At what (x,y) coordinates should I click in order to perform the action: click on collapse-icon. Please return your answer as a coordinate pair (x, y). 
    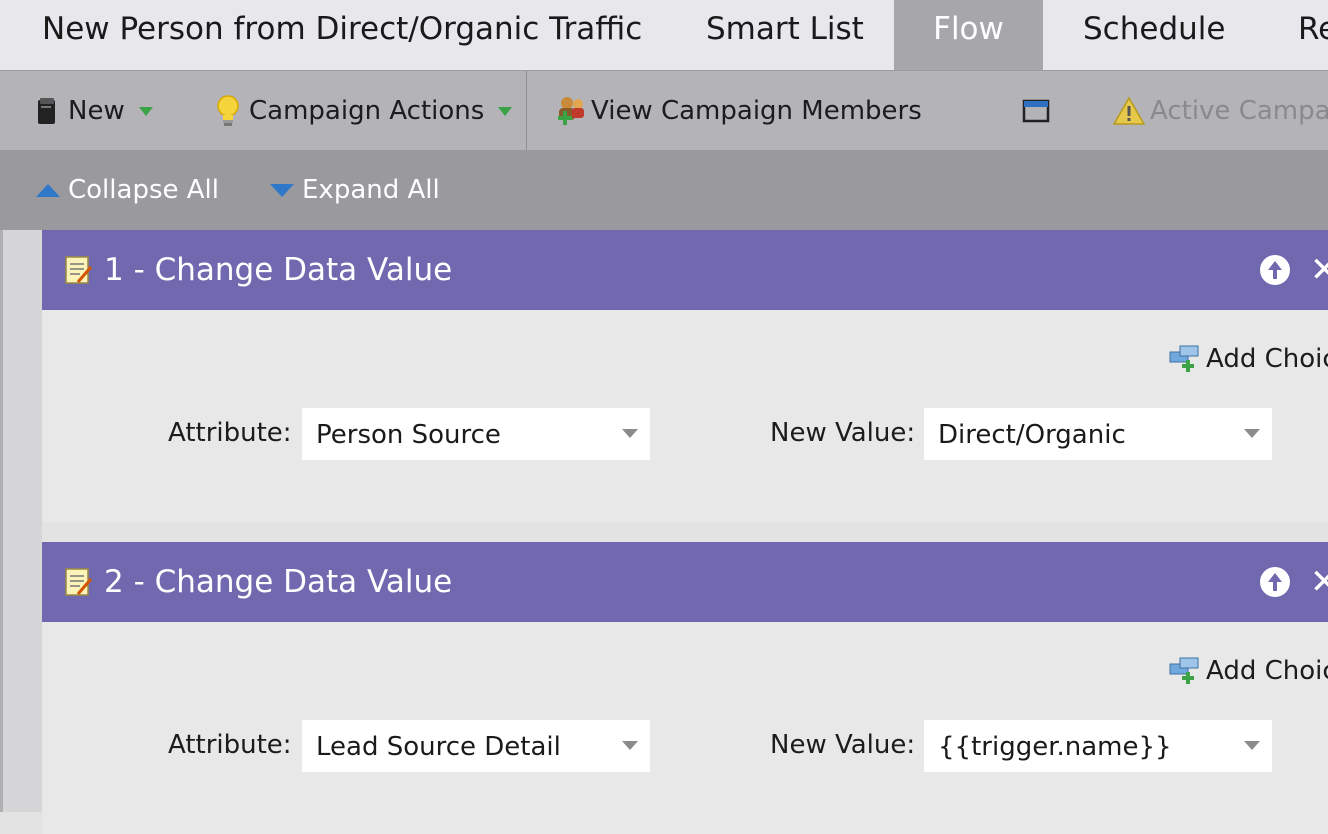
    Looking at the image, I should click on (48, 190).